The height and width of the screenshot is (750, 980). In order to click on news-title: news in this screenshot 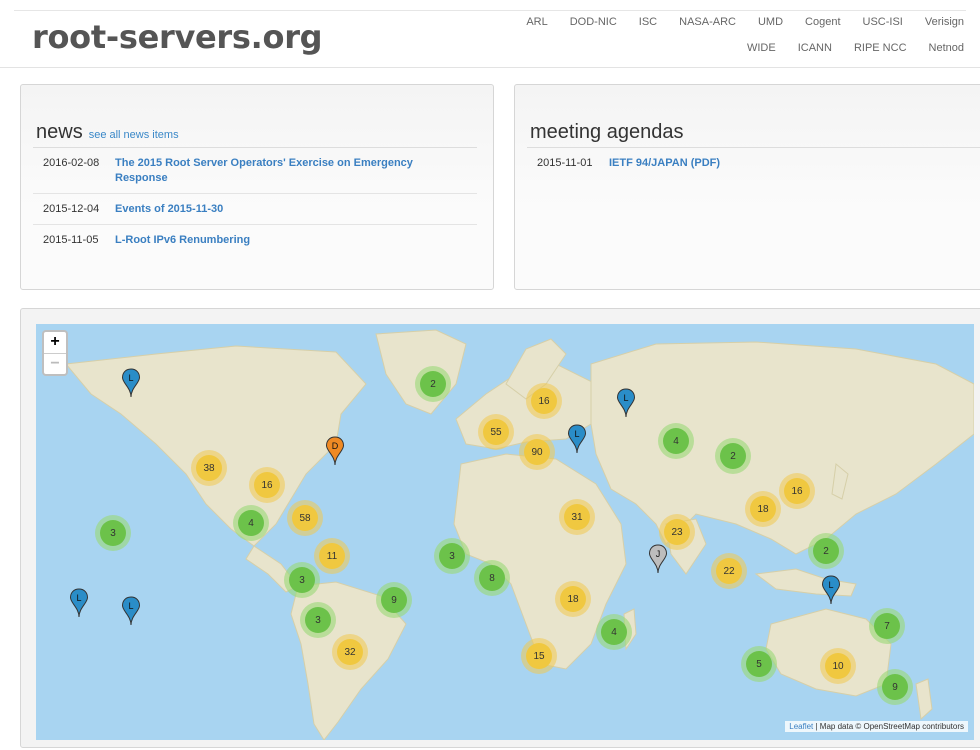, I will do `click(59, 132)`.